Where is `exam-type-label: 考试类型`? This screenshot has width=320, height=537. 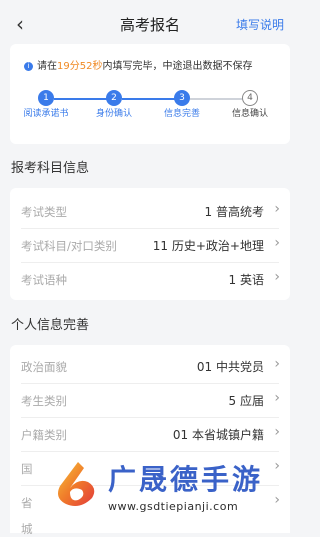 exam-type-label: 考试类型 is located at coordinates (44, 212).